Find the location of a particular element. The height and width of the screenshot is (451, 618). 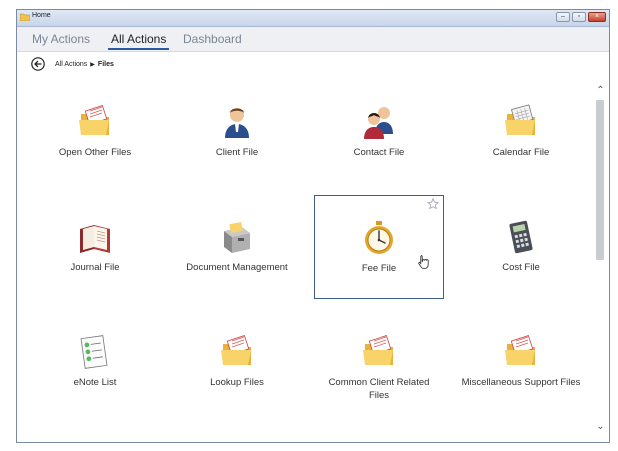

tile-open-other-files: Open Other Files is located at coordinates (95, 132).